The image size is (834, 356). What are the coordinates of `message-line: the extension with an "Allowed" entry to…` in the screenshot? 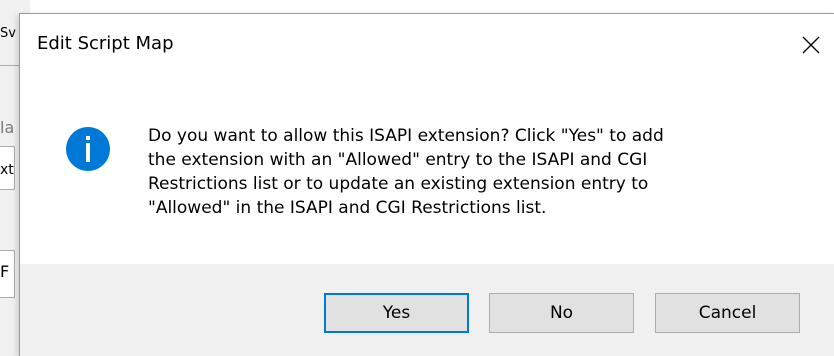 It's located at (398, 160).